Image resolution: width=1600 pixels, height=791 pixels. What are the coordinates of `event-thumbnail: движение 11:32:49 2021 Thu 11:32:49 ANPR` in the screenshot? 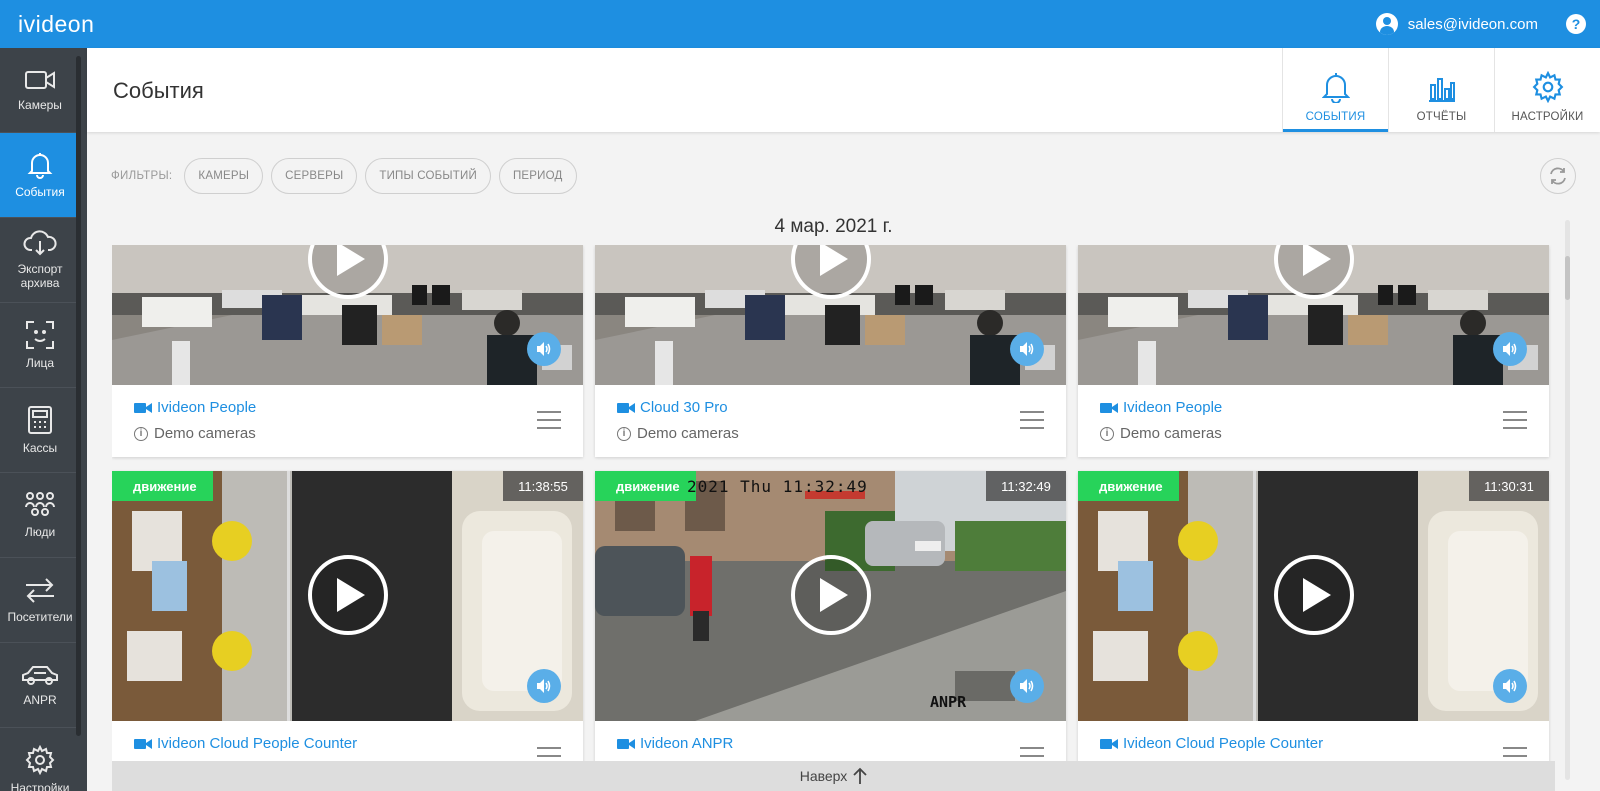 It's located at (830, 596).